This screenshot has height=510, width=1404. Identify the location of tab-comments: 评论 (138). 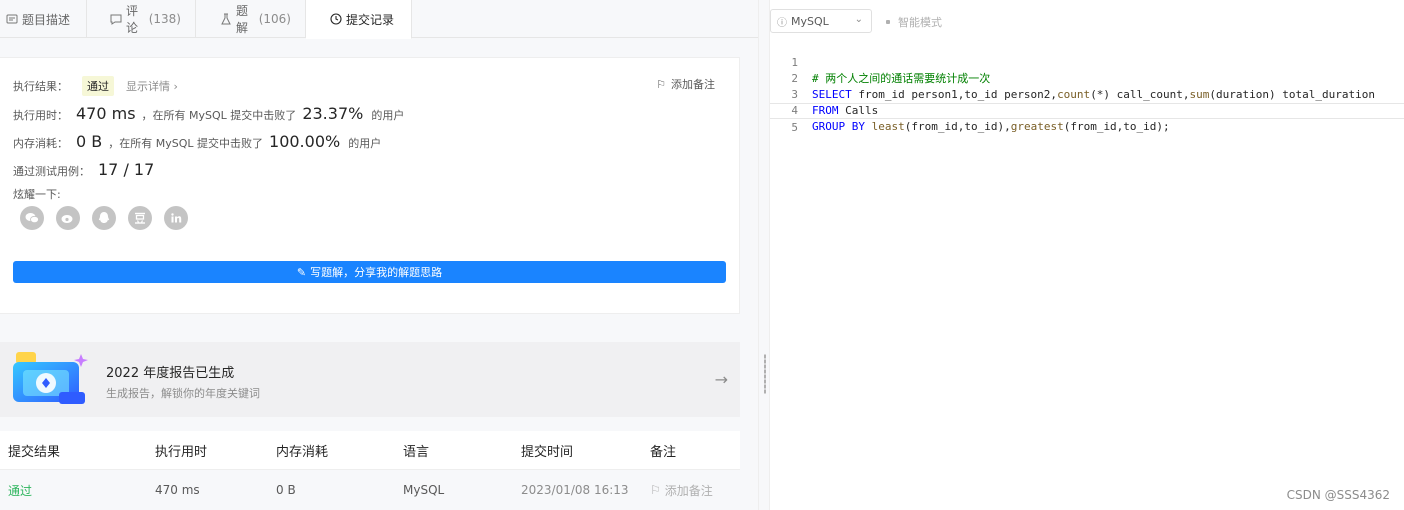
(141, 19).